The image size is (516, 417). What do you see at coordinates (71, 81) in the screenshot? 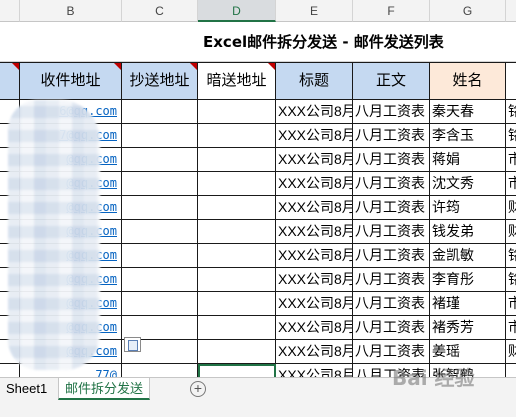
I see `header-recipient: 收件地址` at bounding box center [71, 81].